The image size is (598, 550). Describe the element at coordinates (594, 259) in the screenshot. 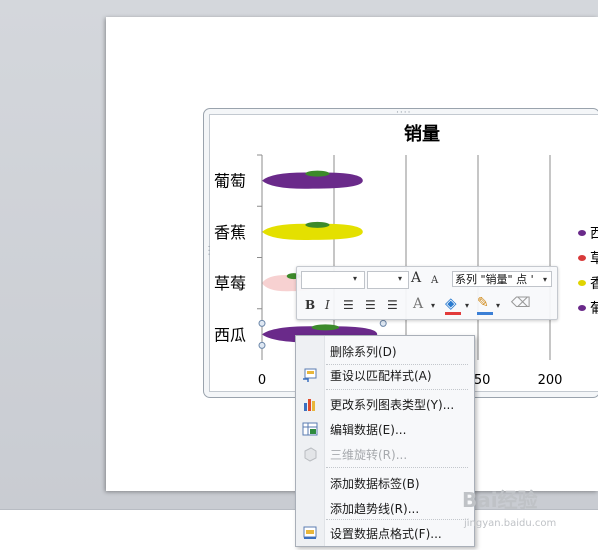

I see `legend-label: 草` at that location.